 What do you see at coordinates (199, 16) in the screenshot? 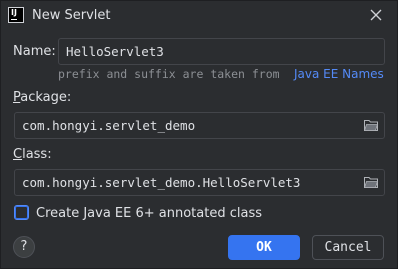
I see `title-bar: IJ New Servlet` at bounding box center [199, 16].